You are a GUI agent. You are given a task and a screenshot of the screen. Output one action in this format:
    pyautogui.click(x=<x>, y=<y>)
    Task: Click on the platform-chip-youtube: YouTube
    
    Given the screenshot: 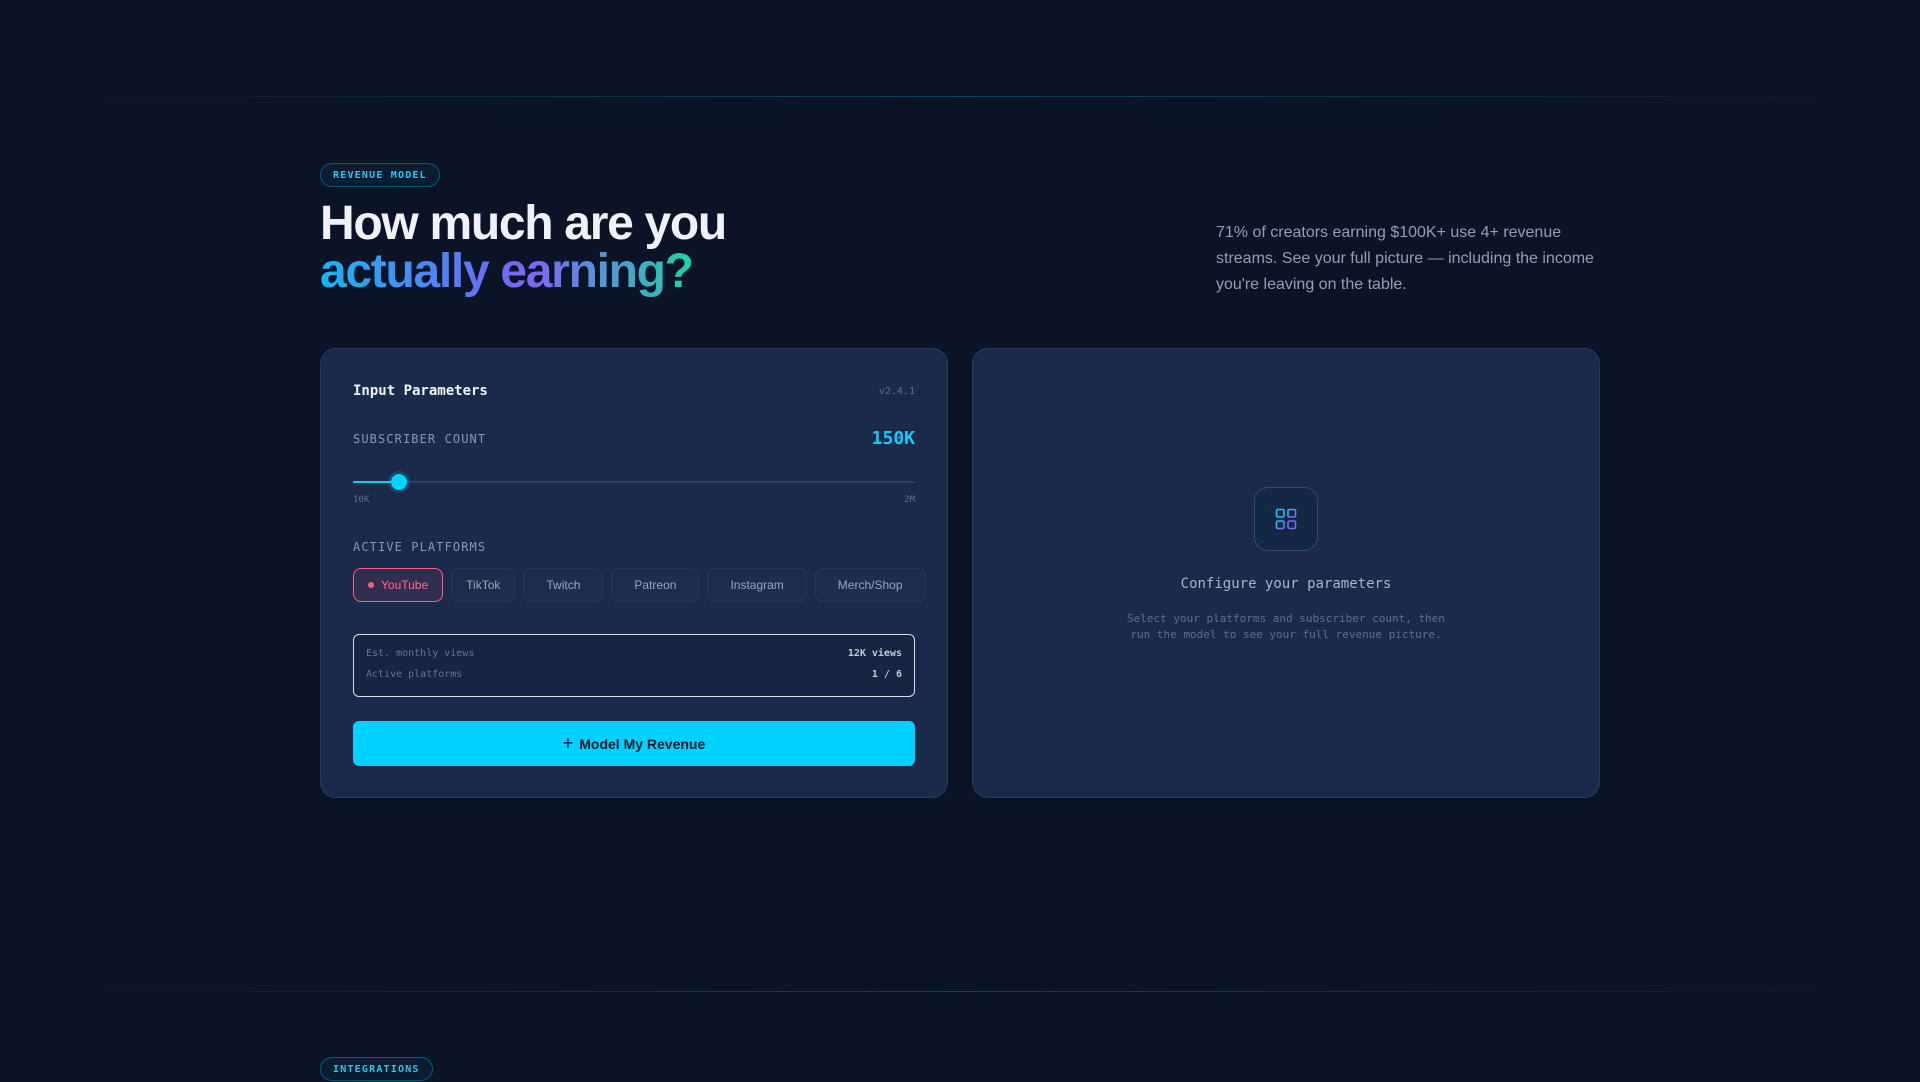 What is the action you would take?
    pyautogui.click(x=398, y=585)
    